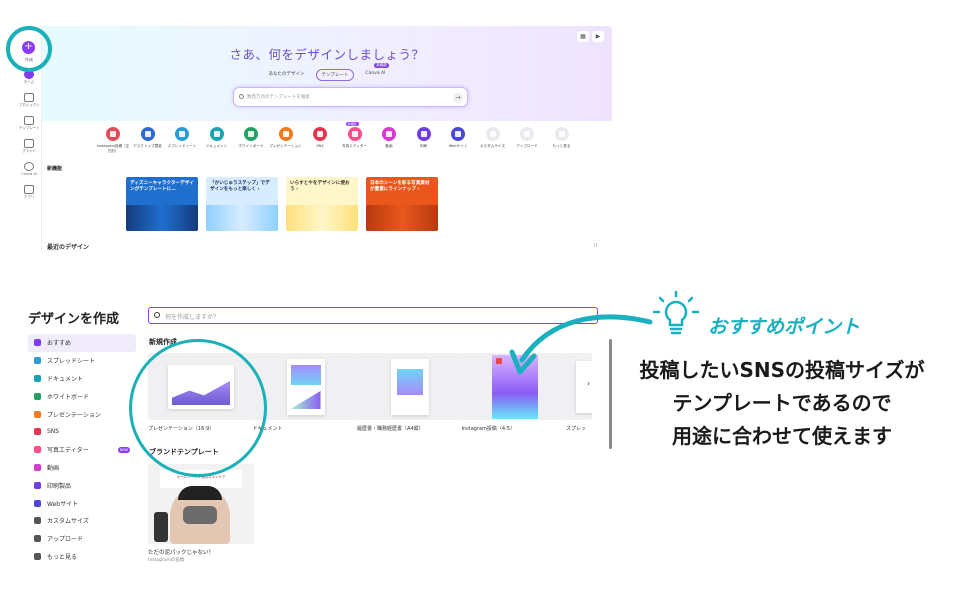 The image size is (960, 600). I want to click on category-shortcut: Instagram投稿（正方形）, so click(113, 140).